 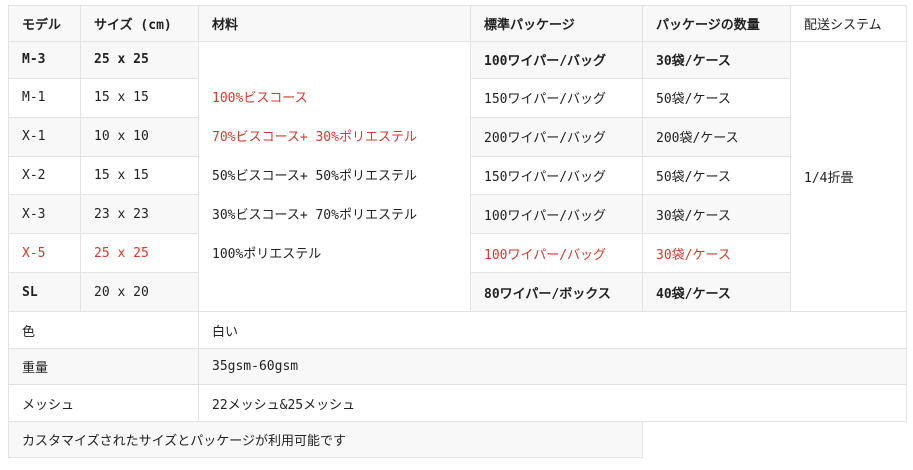 What do you see at coordinates (334, 23) in the screenshot?
I see `header-material: 材料` at bounding box center [334, 23].